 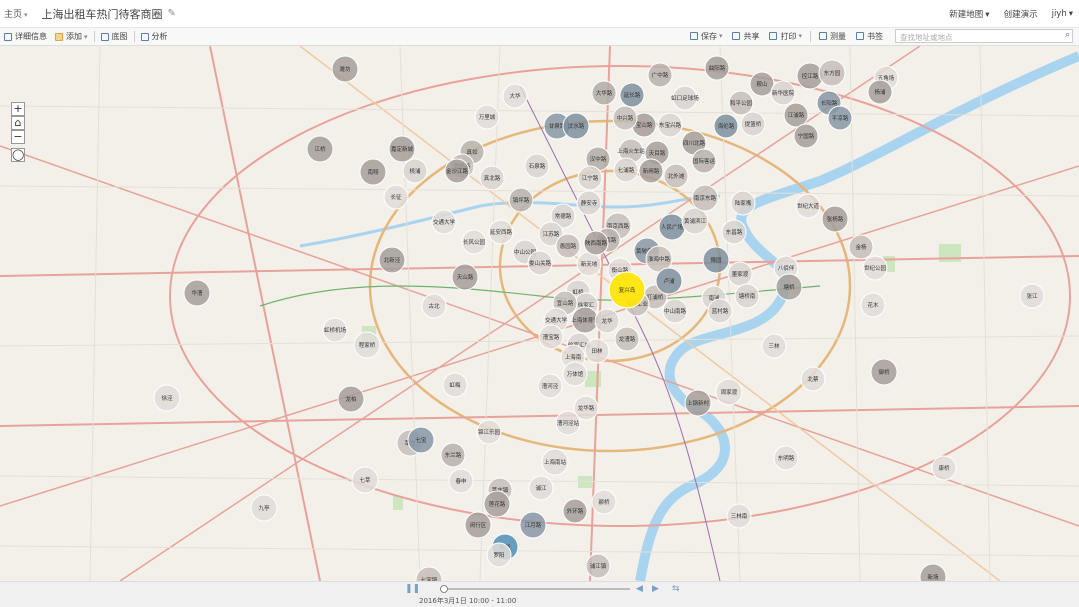 I want to click on cluster-marker: 杨浦, so click(x=880, y=92).